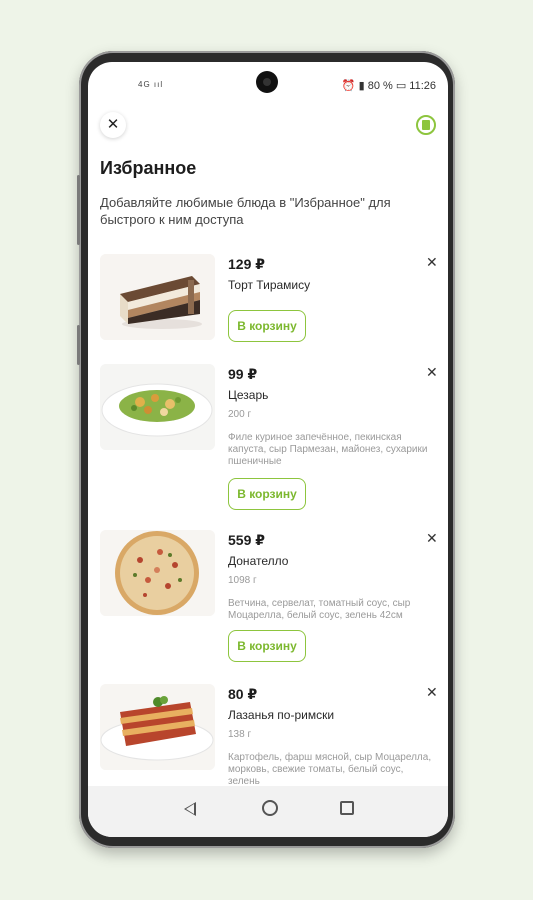  Describe the element at coordinates (113, 125) in the screenshot. I see `close-button: ✕` at that location.